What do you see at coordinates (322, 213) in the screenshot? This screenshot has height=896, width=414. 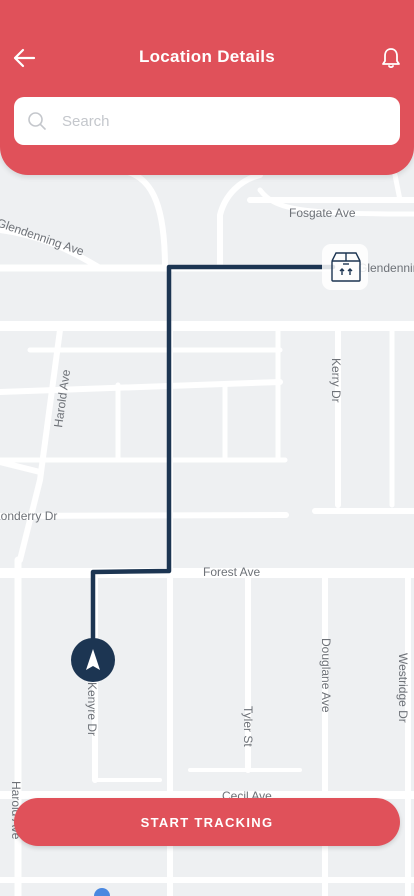 I see `street-label-fosgate: Fosgate Ave` at bounding box center [322, 213].